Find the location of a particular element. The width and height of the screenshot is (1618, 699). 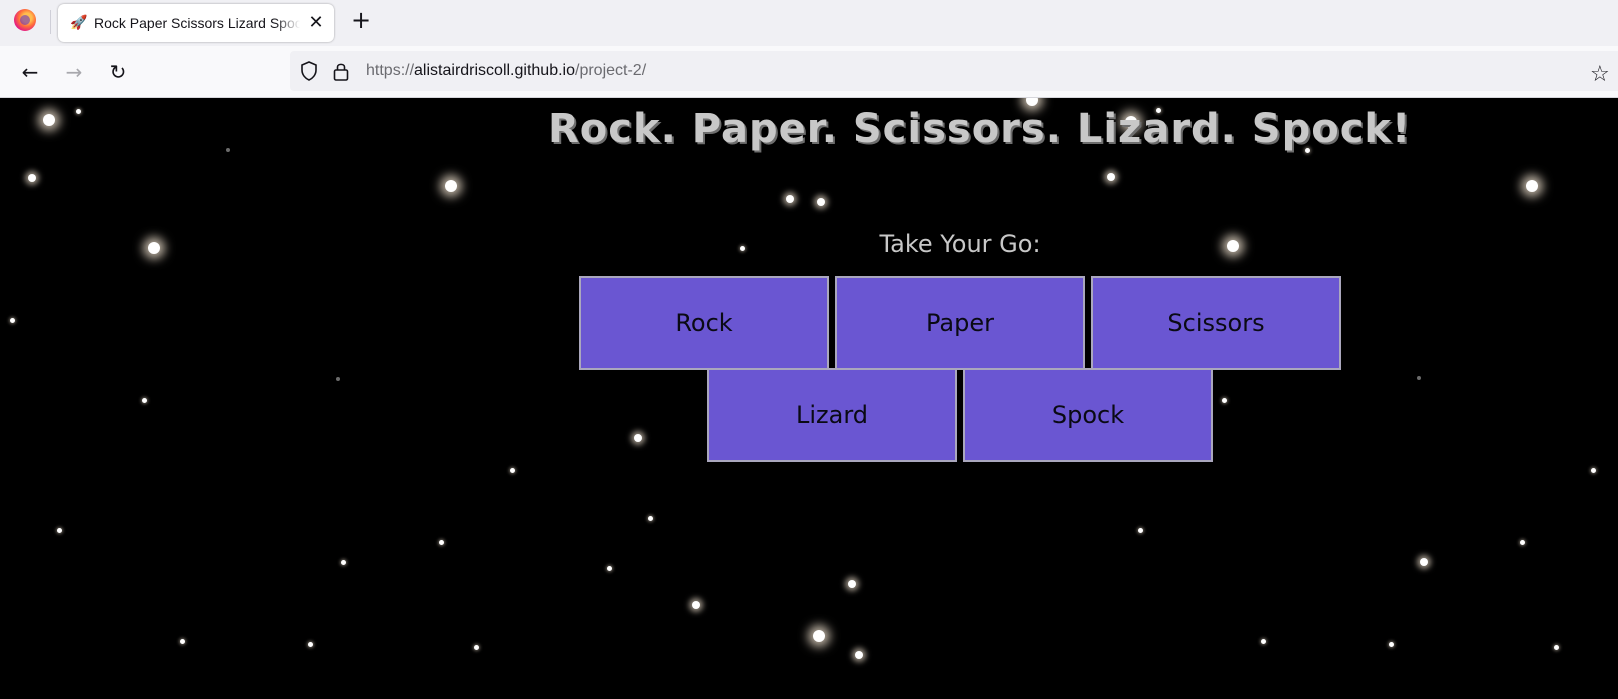

shield-icon is located at coordinates (309, 71).